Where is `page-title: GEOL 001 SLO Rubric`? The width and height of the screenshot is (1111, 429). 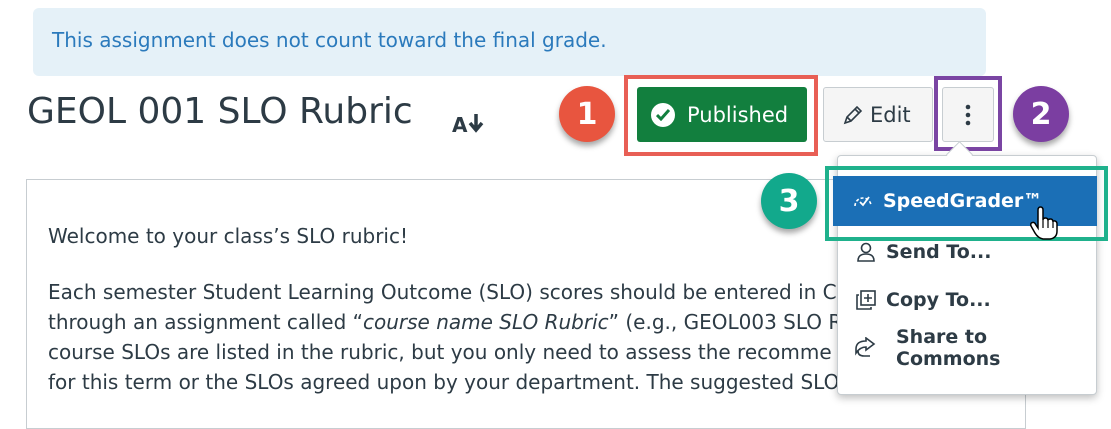 page-title: GEOL 001 SLO Rubric is located at coordinates (220, 111).